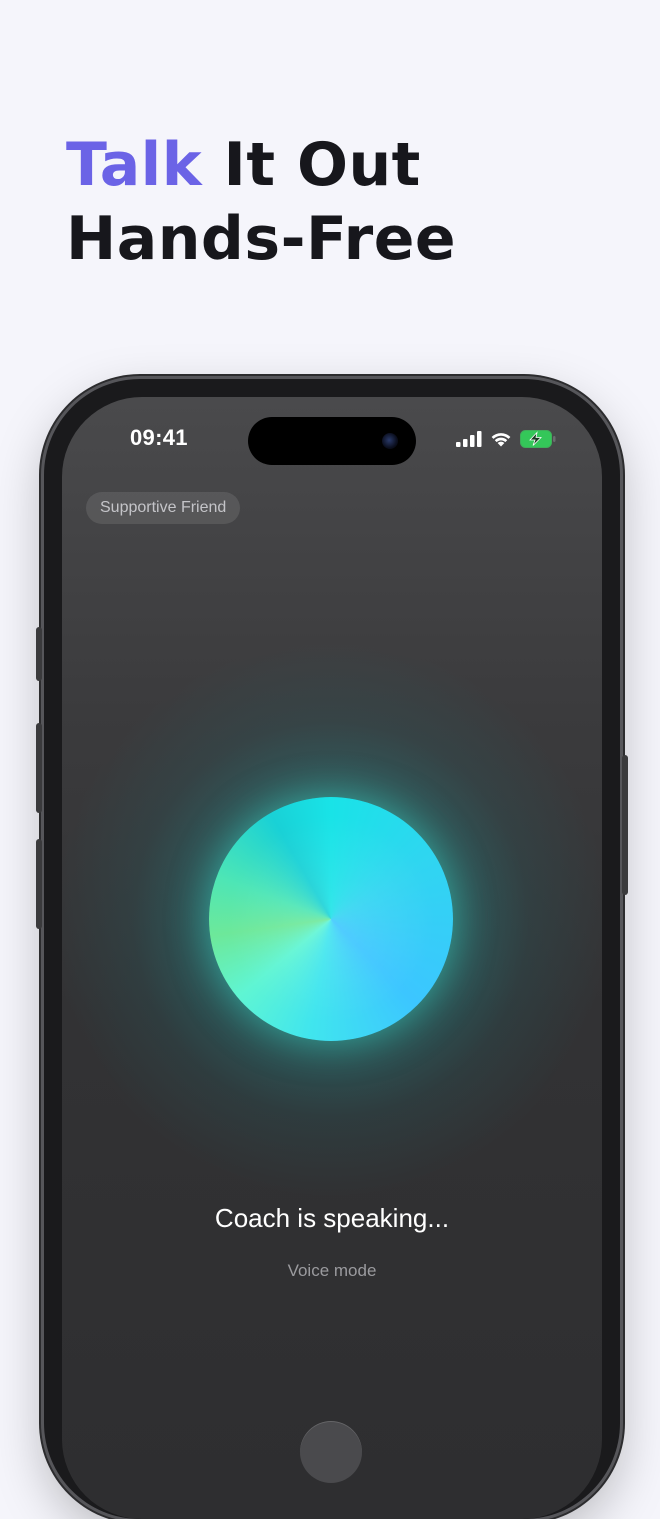 The height and width of the screenshot is (1519, 660). Describe the element at coordinates (332, 1270) in the screenshot. I see `voice-mode-label: Voice mode` at that location.